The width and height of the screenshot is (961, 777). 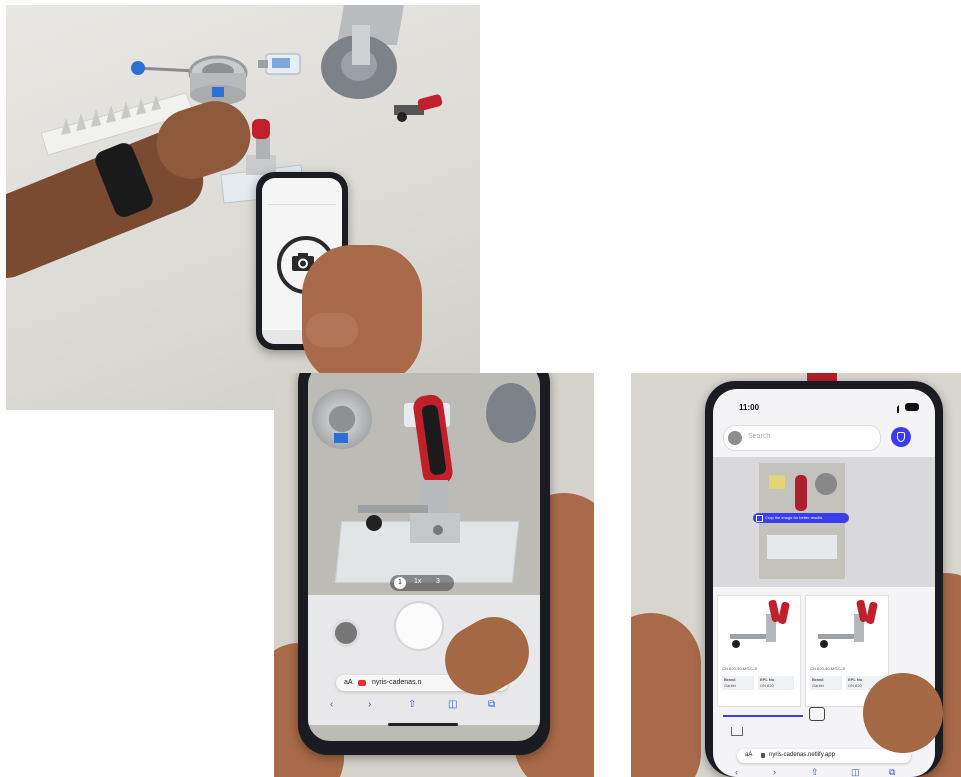 What do you see at coordinates (735, 438) in the screenshot?
I see `nyris-logo-icon` at bounding box center [735, 438].